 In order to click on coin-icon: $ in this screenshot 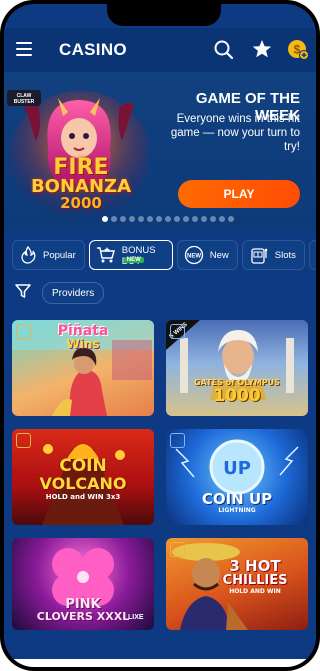, I will do `click(298, 49)`.